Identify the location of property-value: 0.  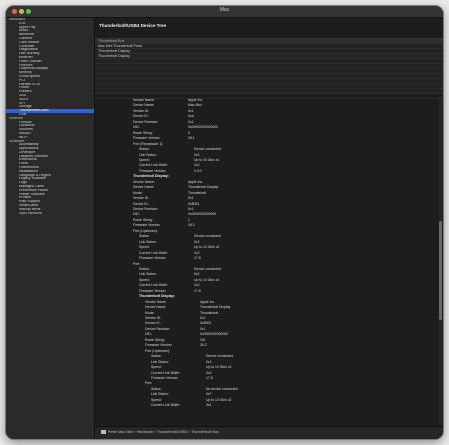
(189, 132).